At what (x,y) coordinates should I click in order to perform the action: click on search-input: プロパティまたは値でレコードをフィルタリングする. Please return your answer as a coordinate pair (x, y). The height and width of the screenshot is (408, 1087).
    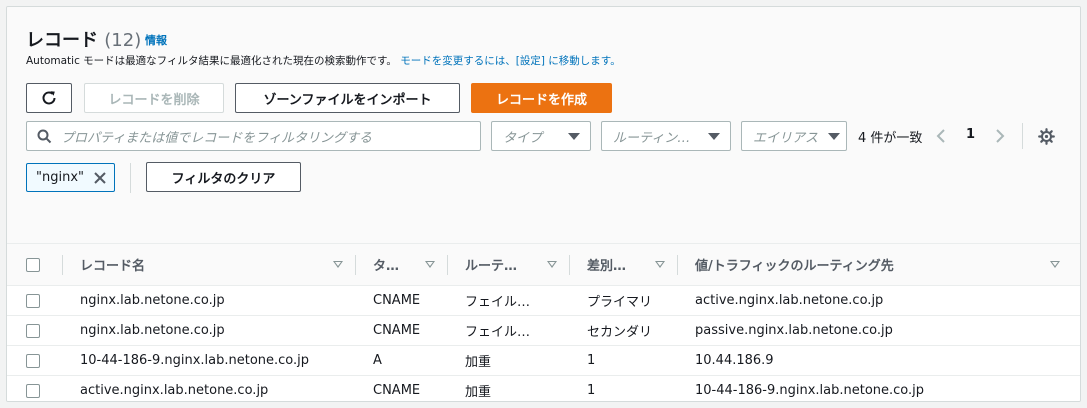
    Looking at the image, I should click on (253, 136).